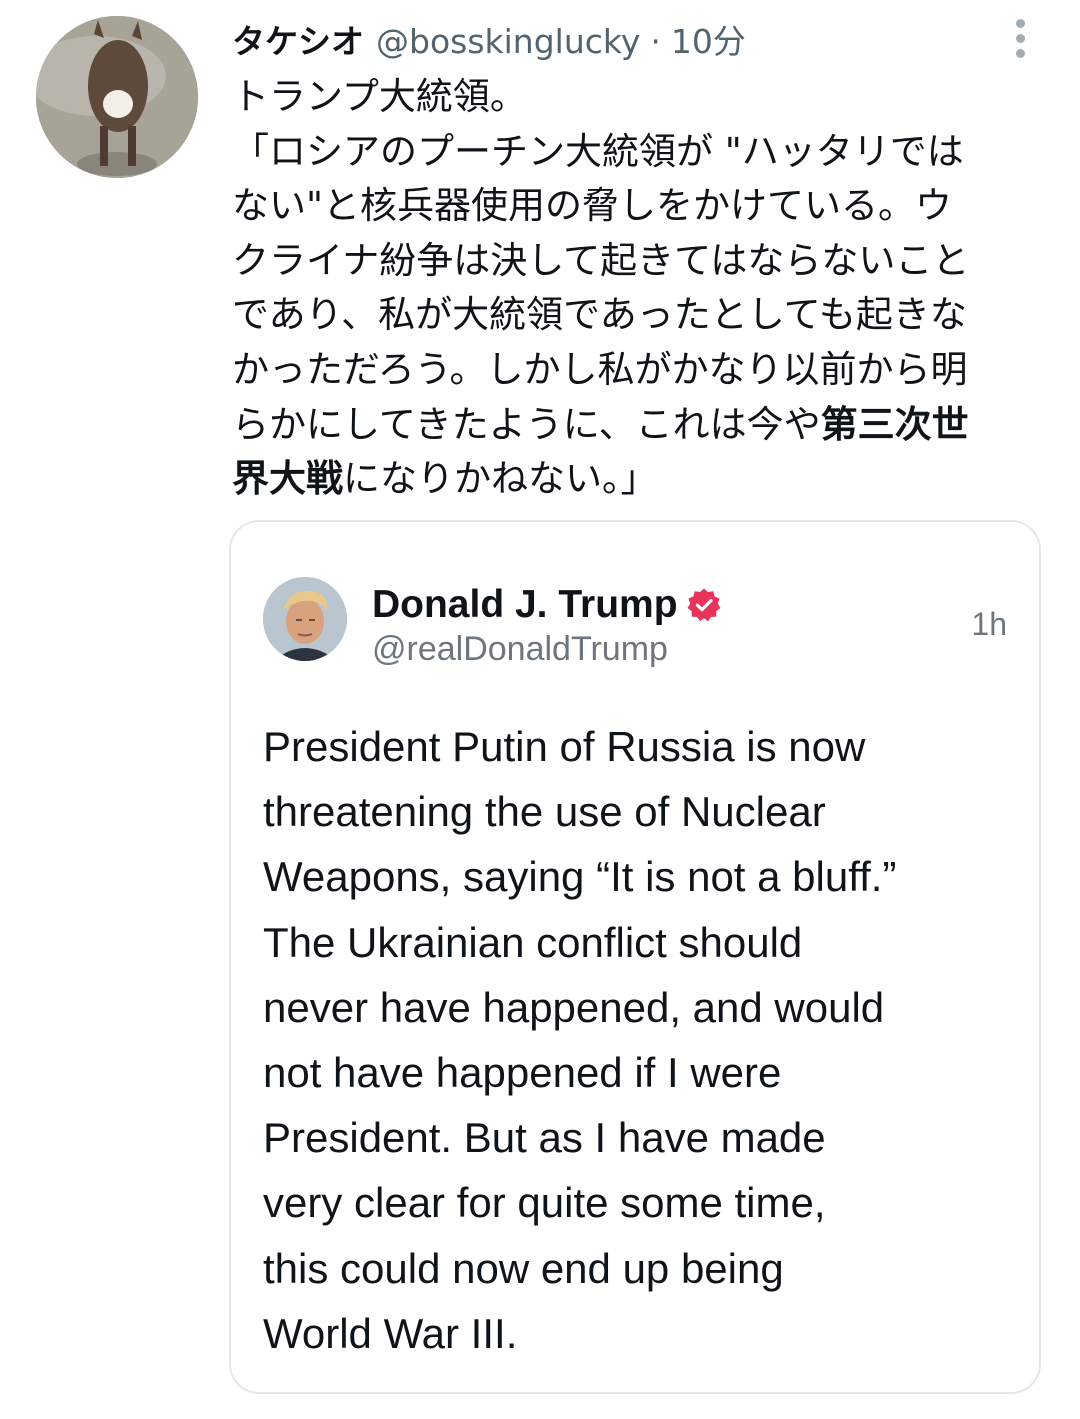 The width and height of the screenshot is (1080, 1419). What do you see at coordinates (523, 1268) in the screenshot?
I see `quoted-text-line: this could now end up being` at bounding box center [523, 1268].